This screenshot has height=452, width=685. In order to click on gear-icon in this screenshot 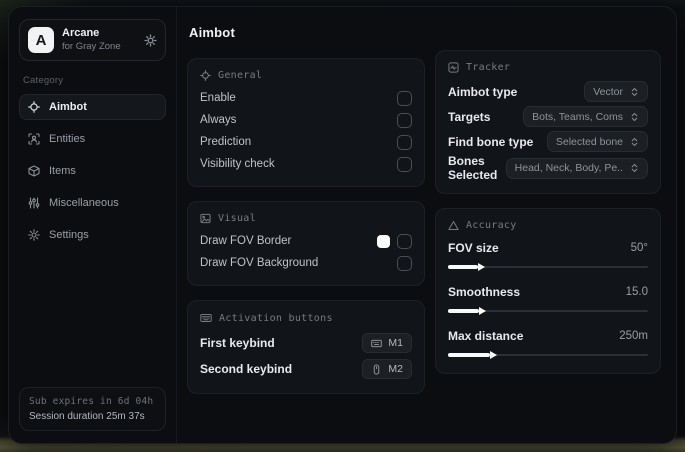, I will do `click(150, 40)`.